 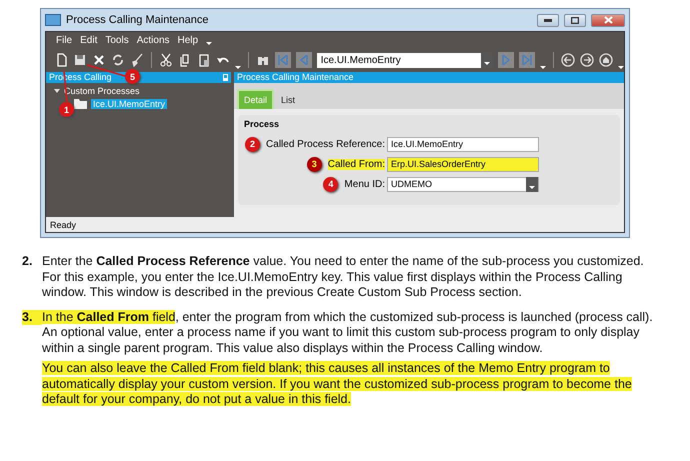 I want to click on menu-item: Actions, so click(x=153, y=40).